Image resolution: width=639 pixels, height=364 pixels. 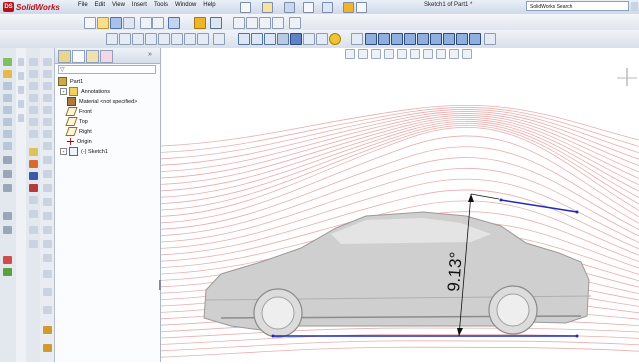 What do you see at coordinates (76, 121) in the screenshot?
I see `tree-item-top: Top` at bounding box center [76, 121].